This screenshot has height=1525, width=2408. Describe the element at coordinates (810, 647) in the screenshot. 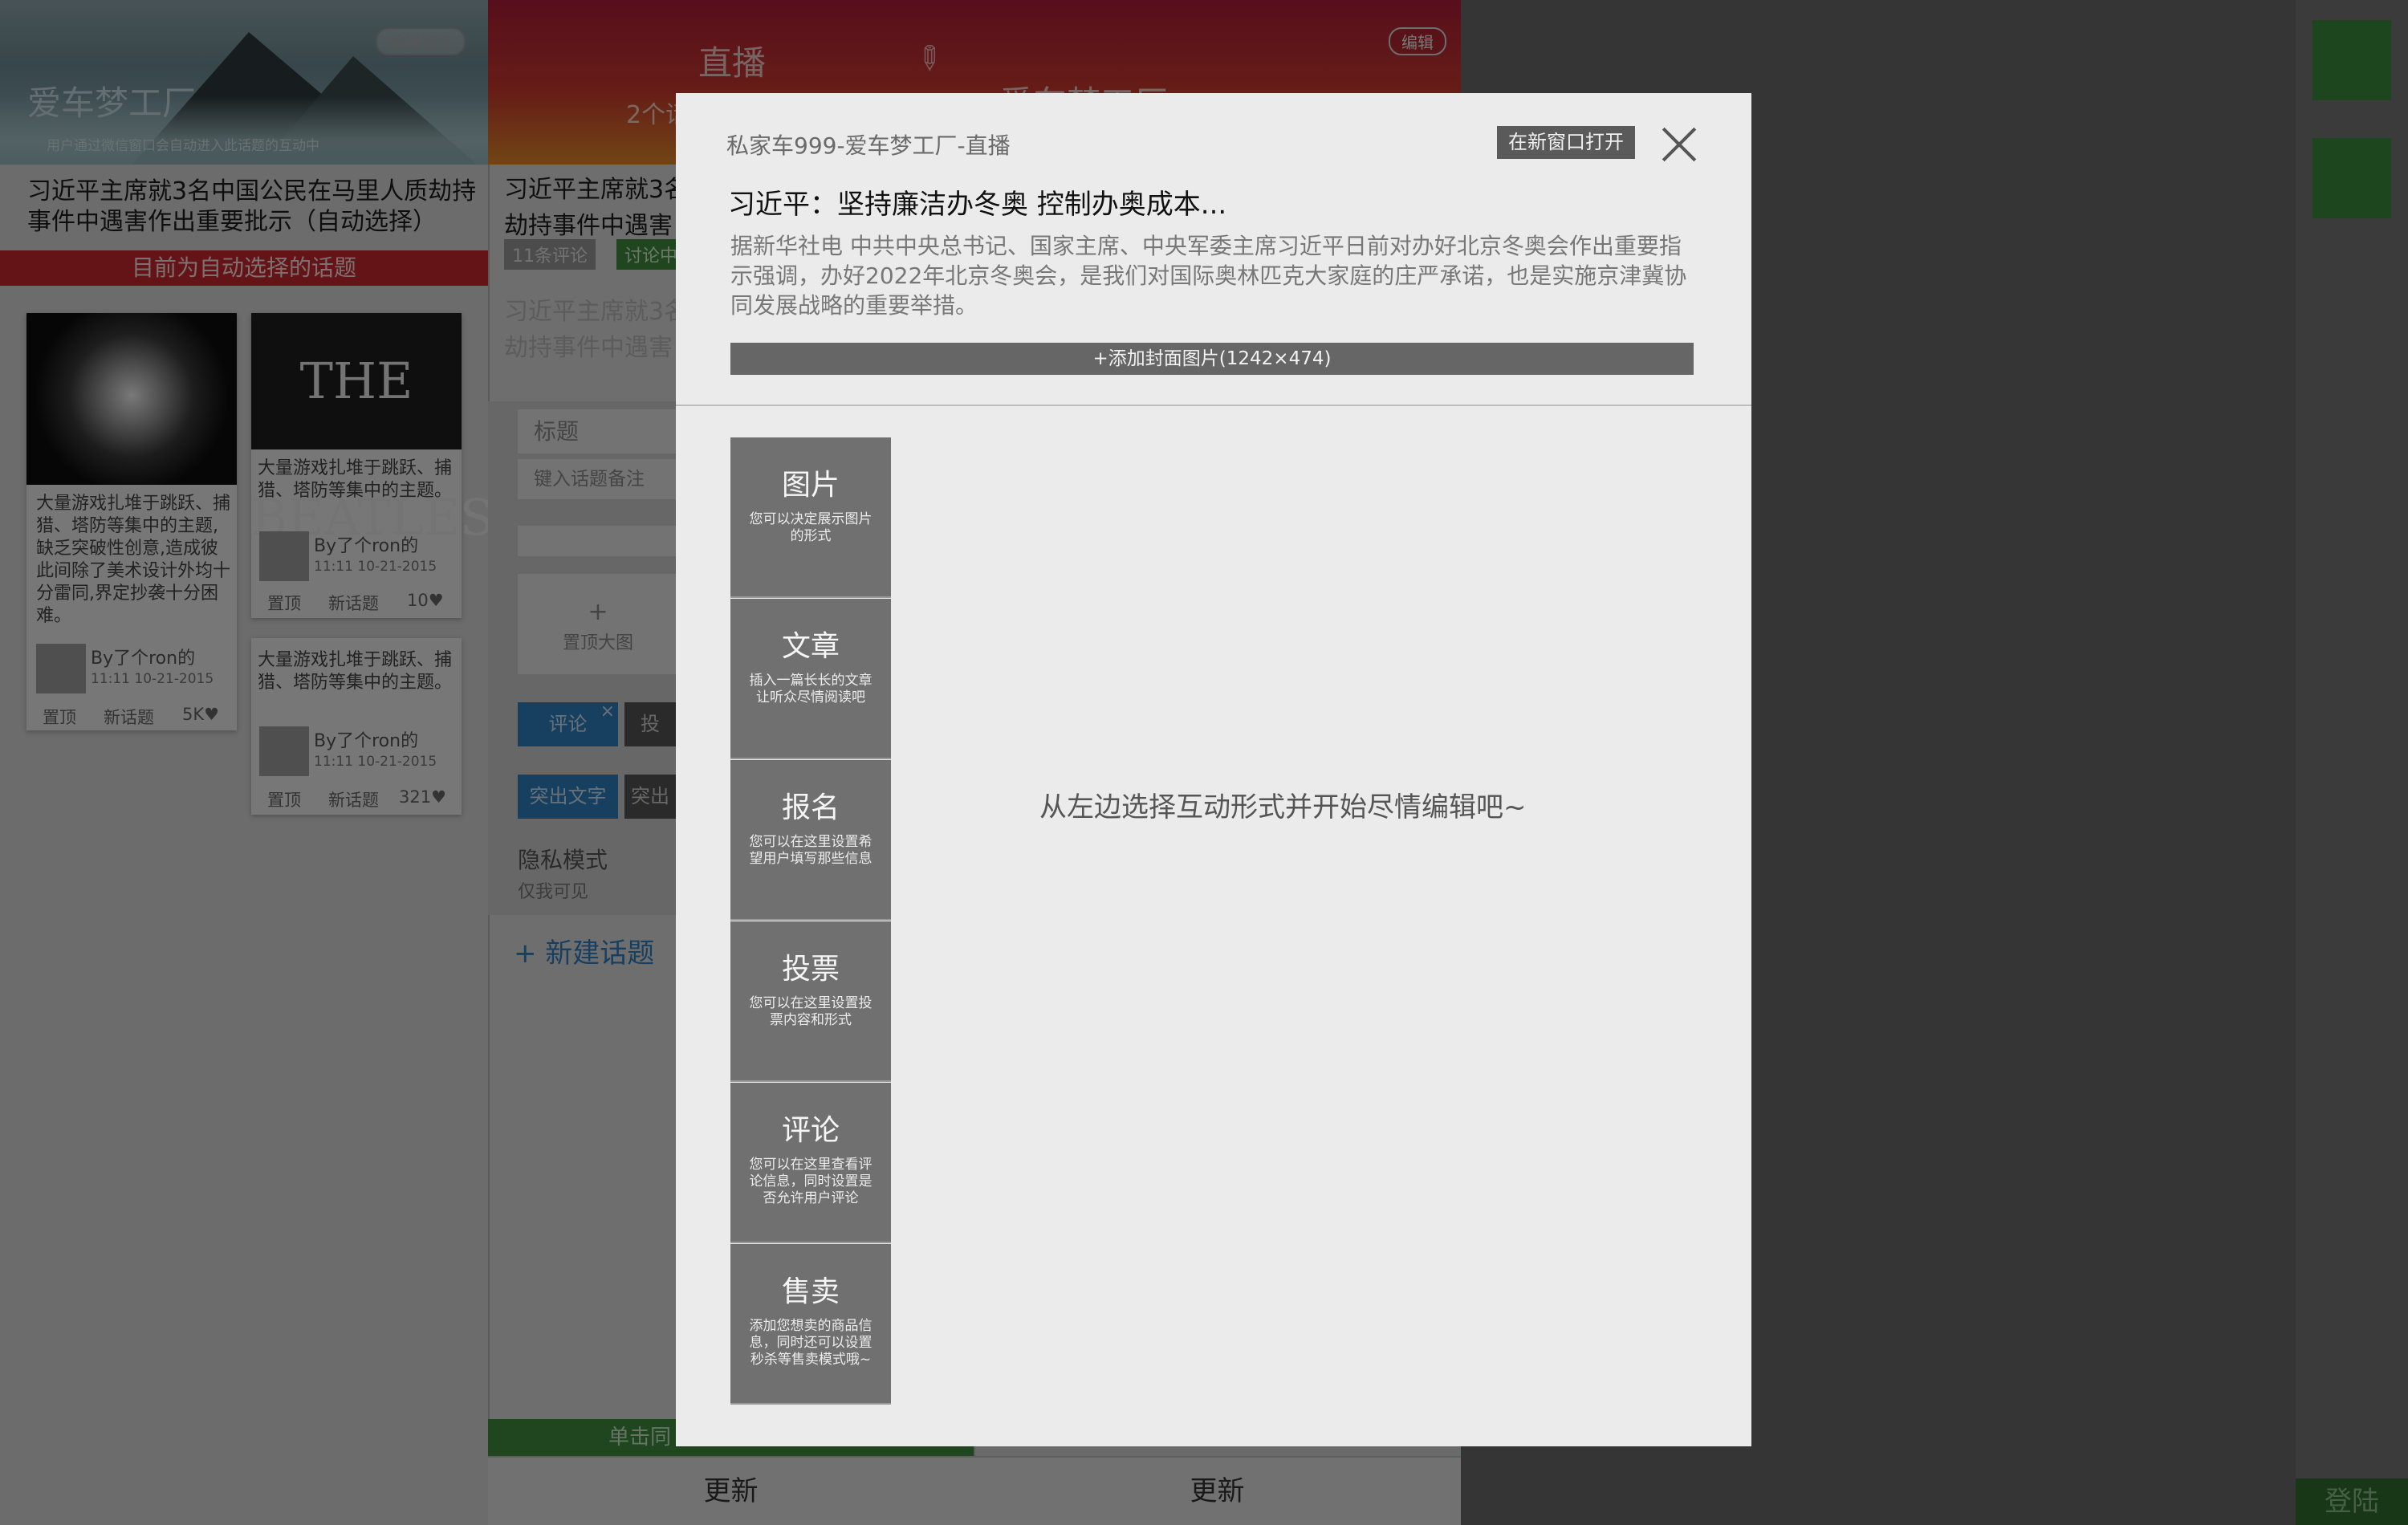

I see `type-name: 文章` at that location.